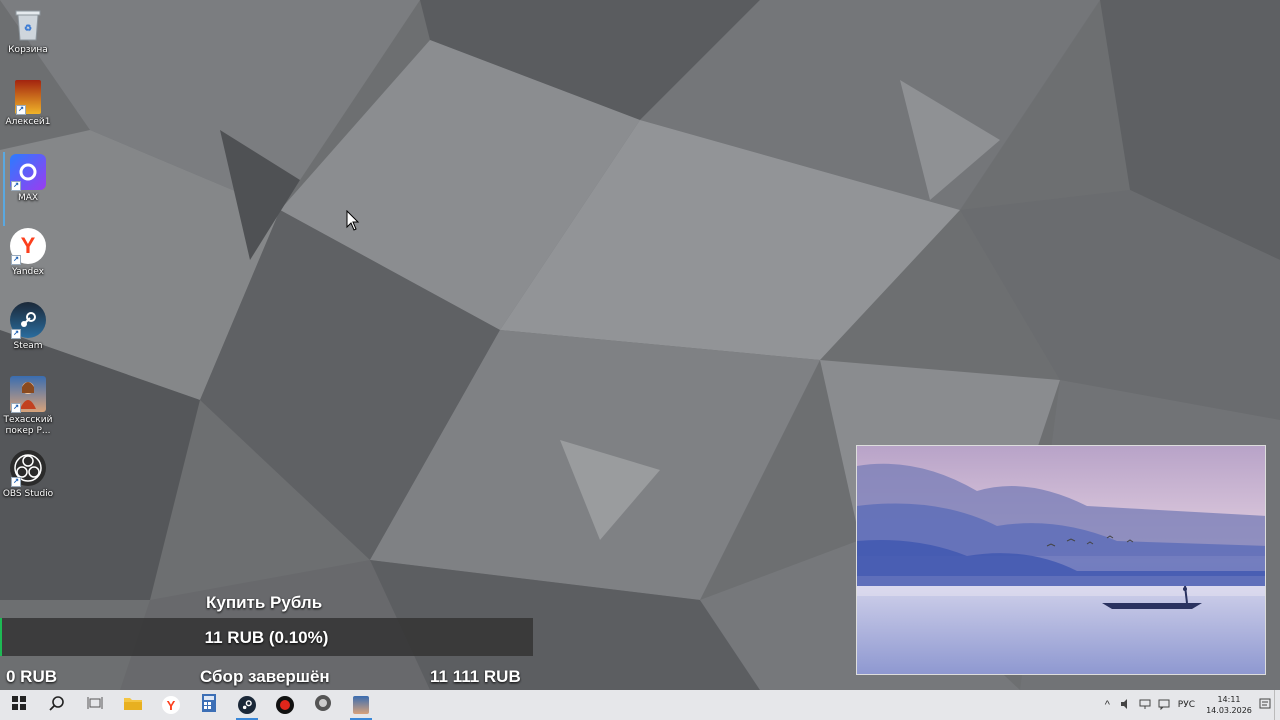  I want to click on desktop-icon-obs: ↗ OBS Studio, so click(28, 473).